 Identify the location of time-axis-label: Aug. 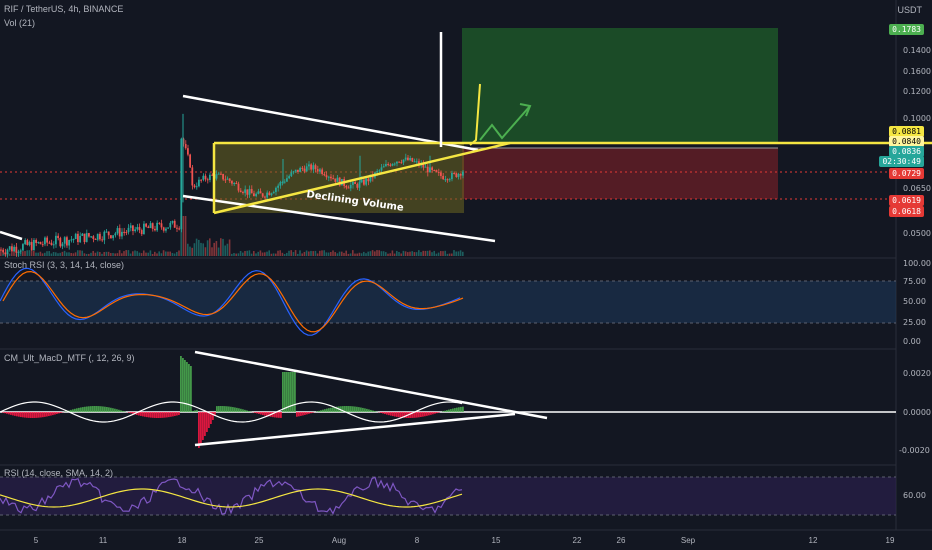
(339, 540).